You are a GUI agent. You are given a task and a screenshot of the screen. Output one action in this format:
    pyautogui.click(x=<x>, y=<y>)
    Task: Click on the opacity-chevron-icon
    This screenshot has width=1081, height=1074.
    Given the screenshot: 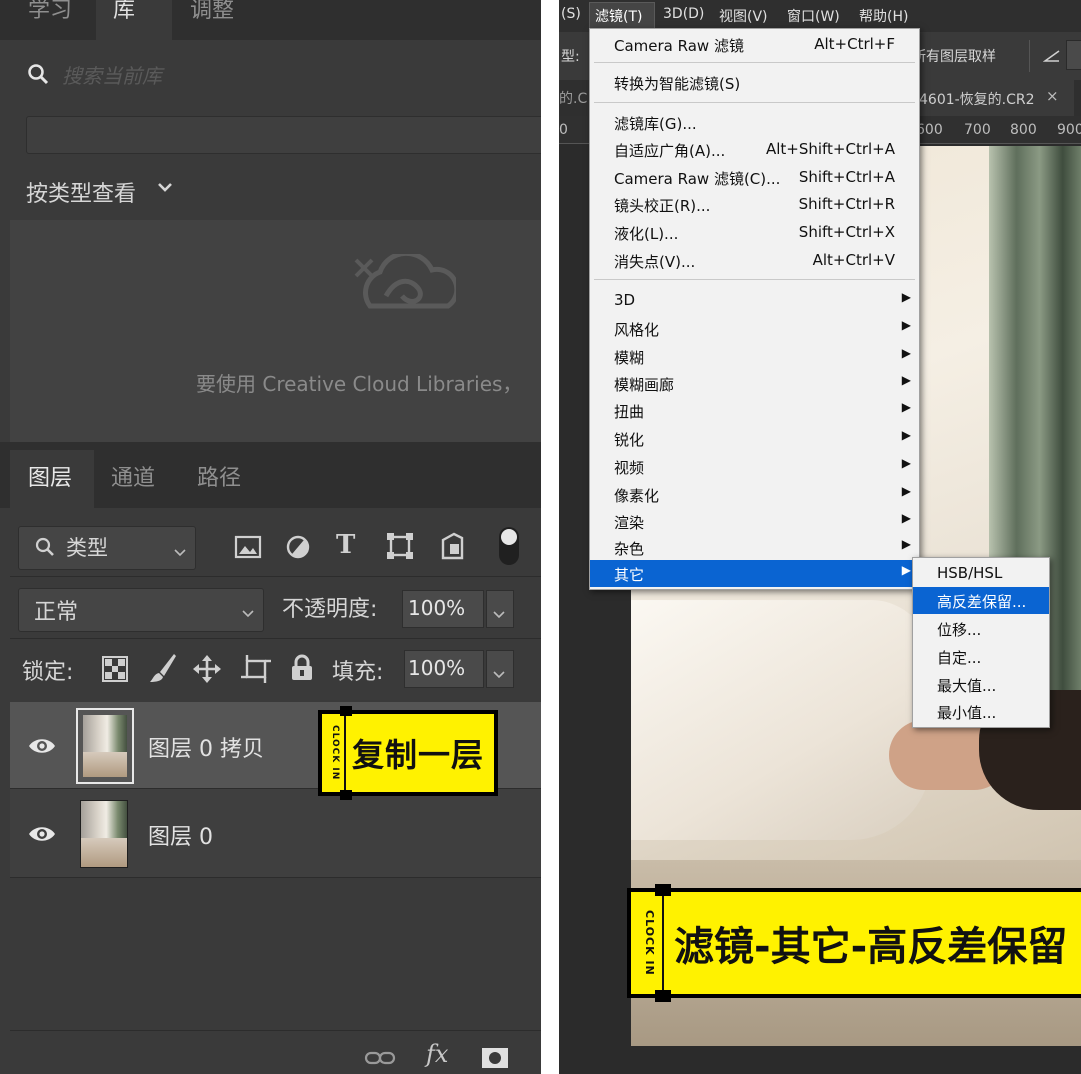 What is the action you would take?
    pyautogui.click(x=499, y=614)
    